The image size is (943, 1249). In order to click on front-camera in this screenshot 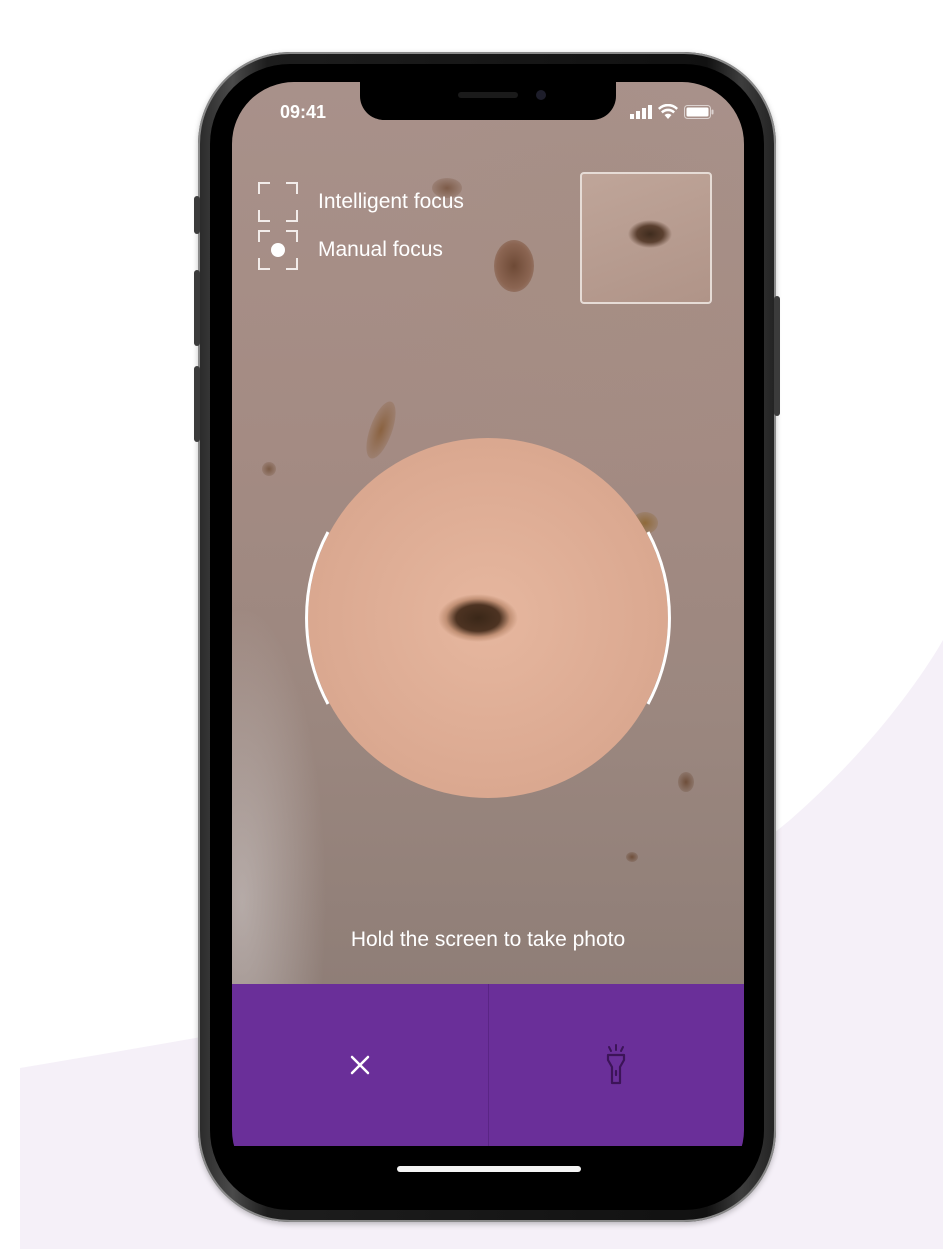, I will do `click(541, 95)`.